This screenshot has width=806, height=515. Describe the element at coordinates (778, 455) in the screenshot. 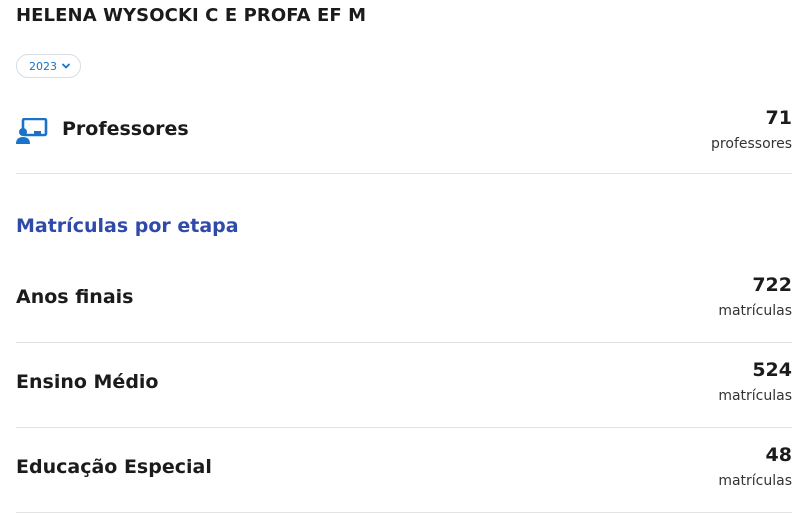

I see `stage-count: 48` at that location.